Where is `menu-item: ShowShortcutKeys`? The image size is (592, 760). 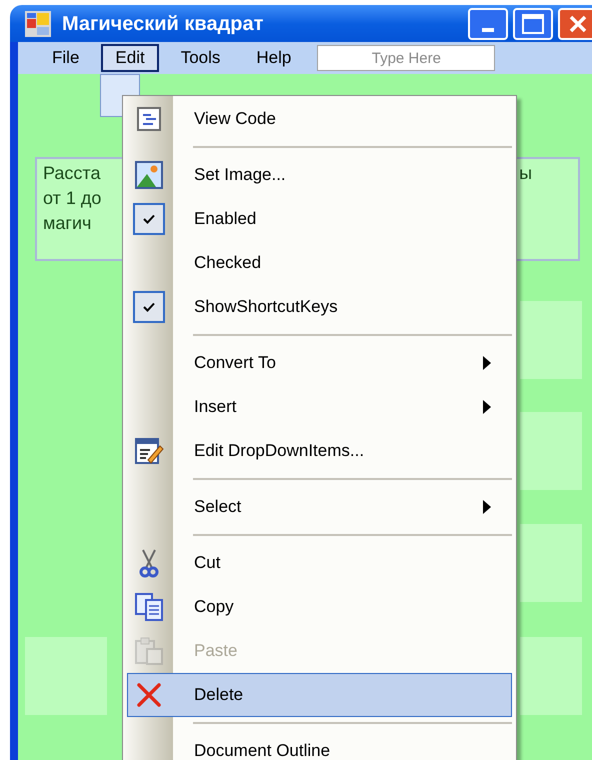
menu-item: ShowShortcutKeys is located at coordinates (319, 307).